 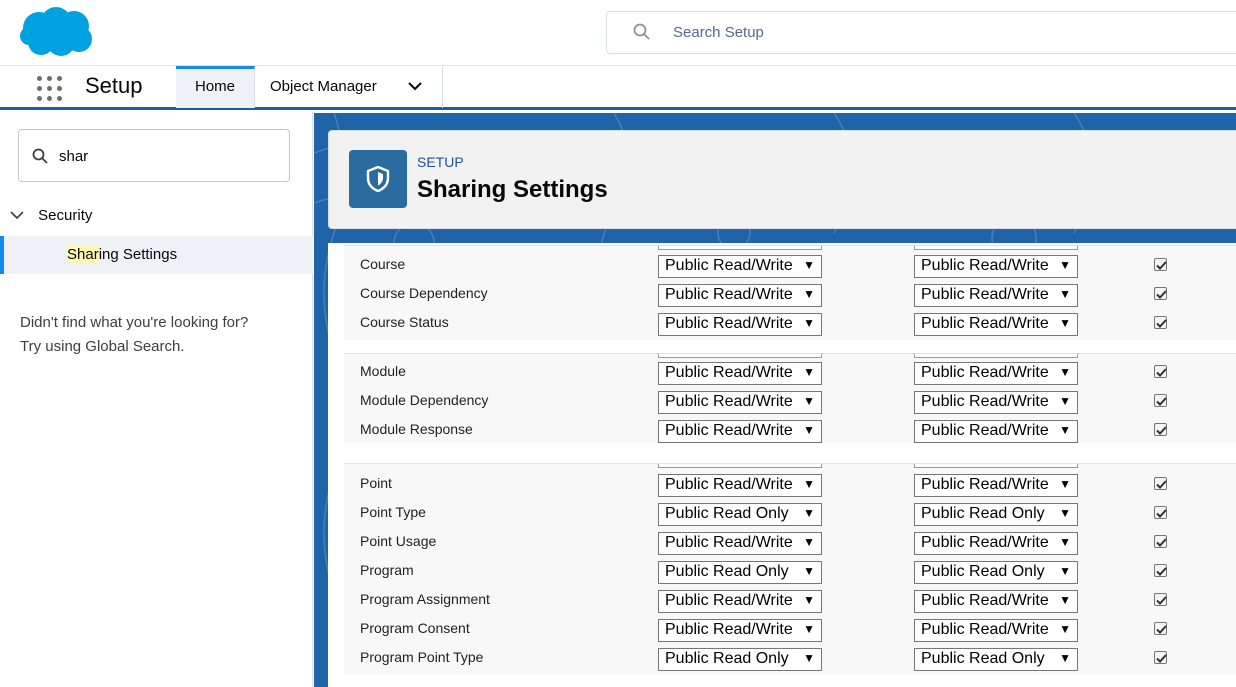 I want to click on help-line-2: Try using Global Search., so click(x=102, y=346).